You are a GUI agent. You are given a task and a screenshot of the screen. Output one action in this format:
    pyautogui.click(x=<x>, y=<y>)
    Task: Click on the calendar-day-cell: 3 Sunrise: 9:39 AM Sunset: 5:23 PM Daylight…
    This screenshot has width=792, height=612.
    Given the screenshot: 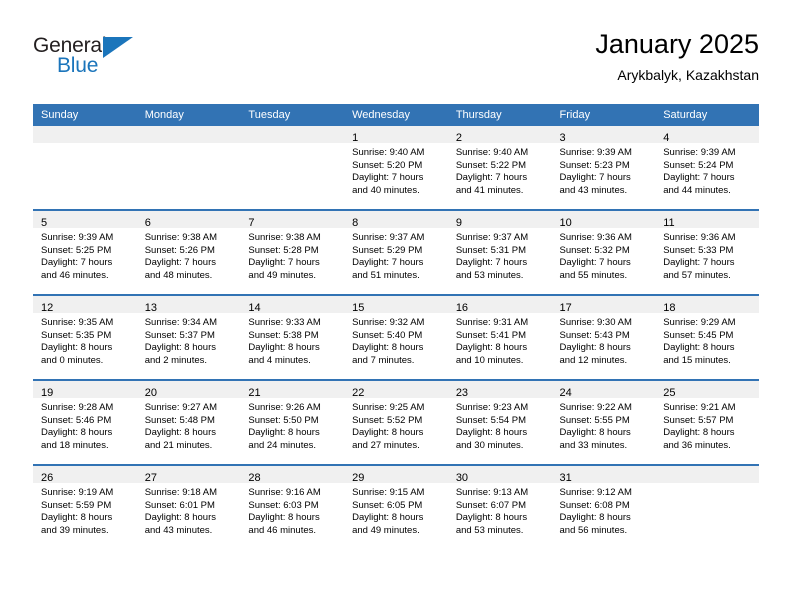 What is the action you would take?
    pyautogui.click(x=603, y=168)
    